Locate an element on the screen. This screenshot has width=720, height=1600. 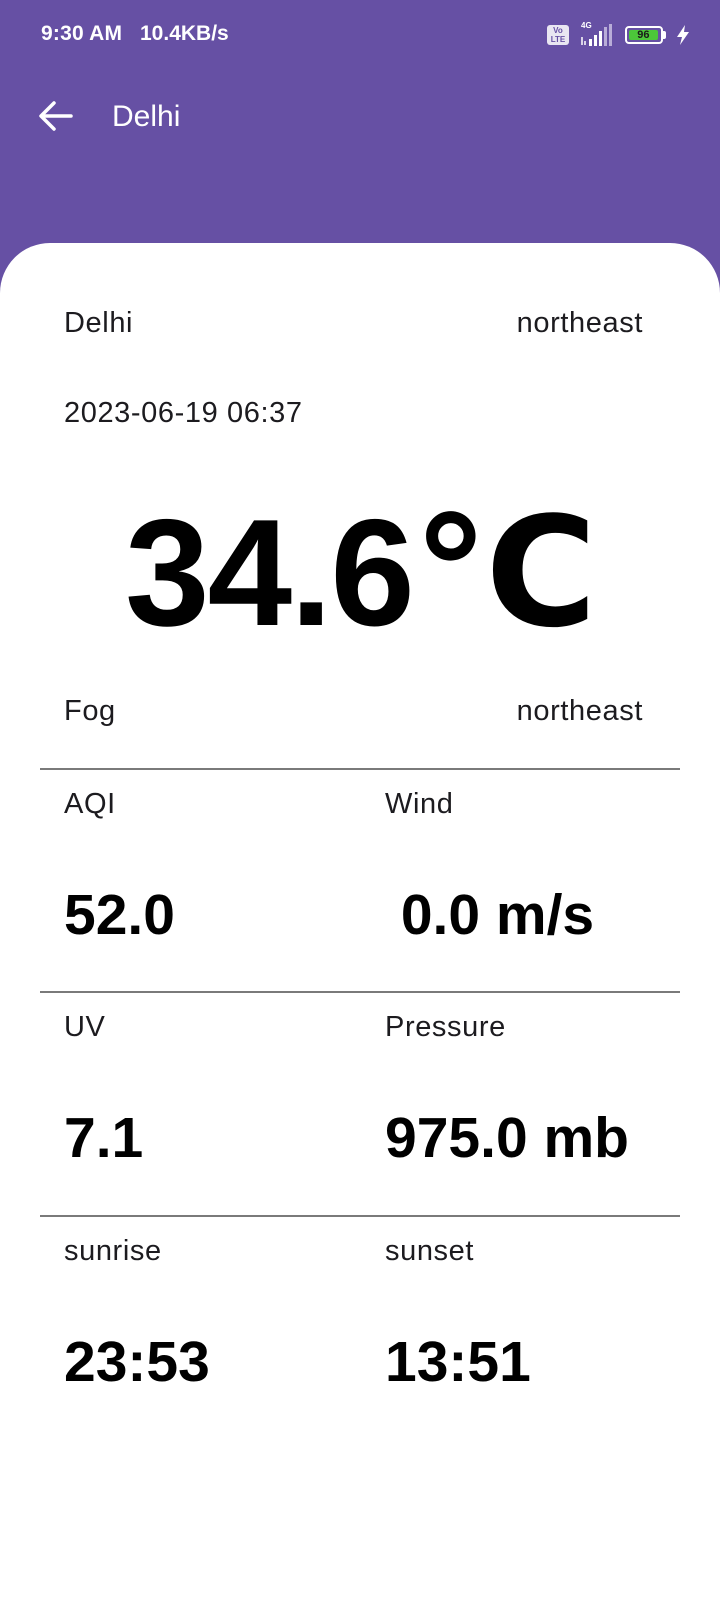
sunset-value: 13:51 is located at coordinates (458, 1362).